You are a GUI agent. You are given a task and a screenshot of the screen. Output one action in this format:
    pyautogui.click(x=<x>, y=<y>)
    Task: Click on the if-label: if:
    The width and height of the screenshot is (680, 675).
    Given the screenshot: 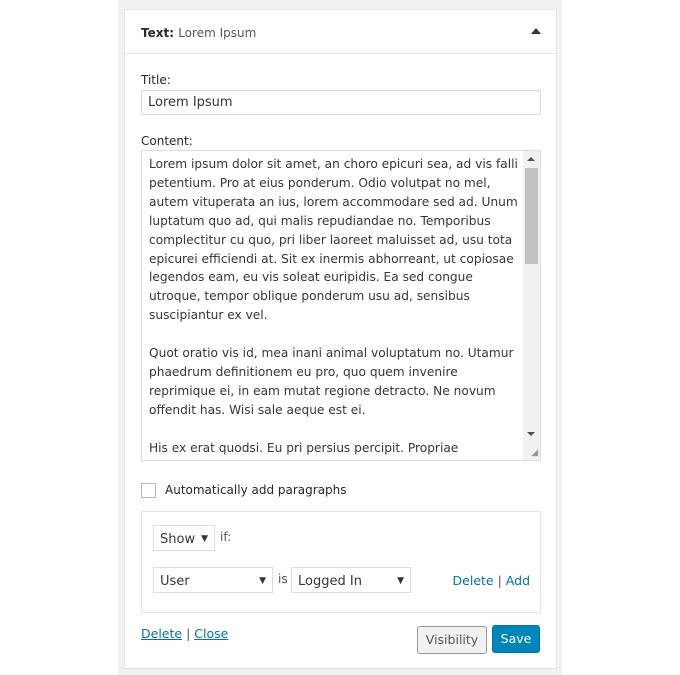 What is the action you would take?
    pyautogui.click(x=226, y=537)
    